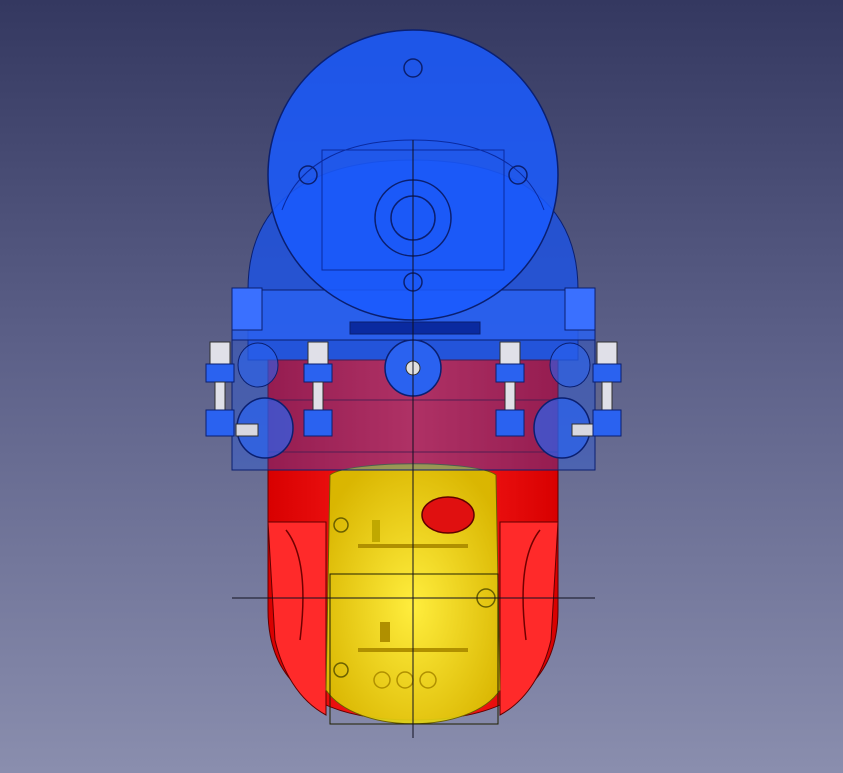  Describe the element at coordinates (570, 365) in the screenshot. I see `right-upper-ring` at that location.